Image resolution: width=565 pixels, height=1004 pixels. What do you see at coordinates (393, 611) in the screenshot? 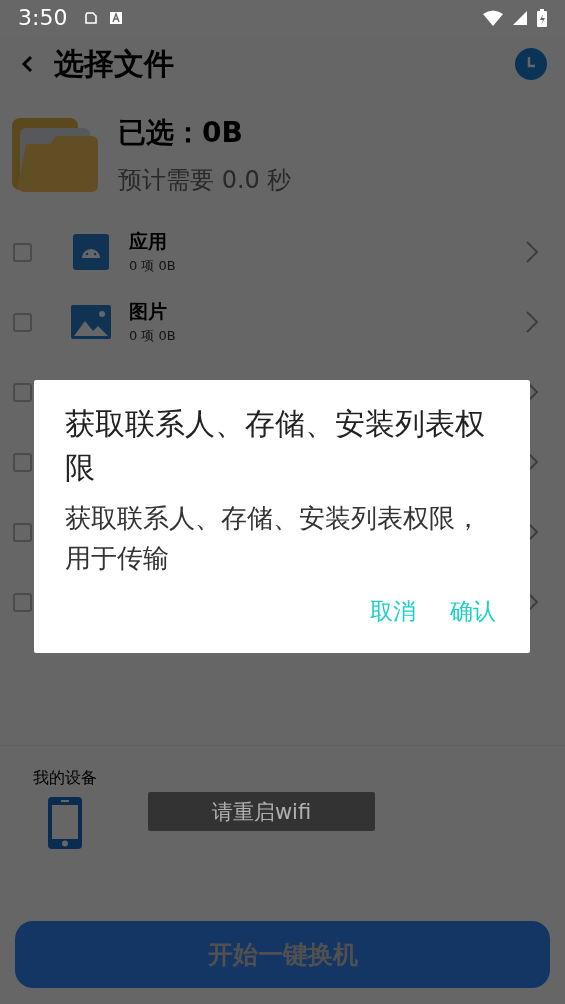
I see `dialog-button: 取消` at bounding box center [393, 611].